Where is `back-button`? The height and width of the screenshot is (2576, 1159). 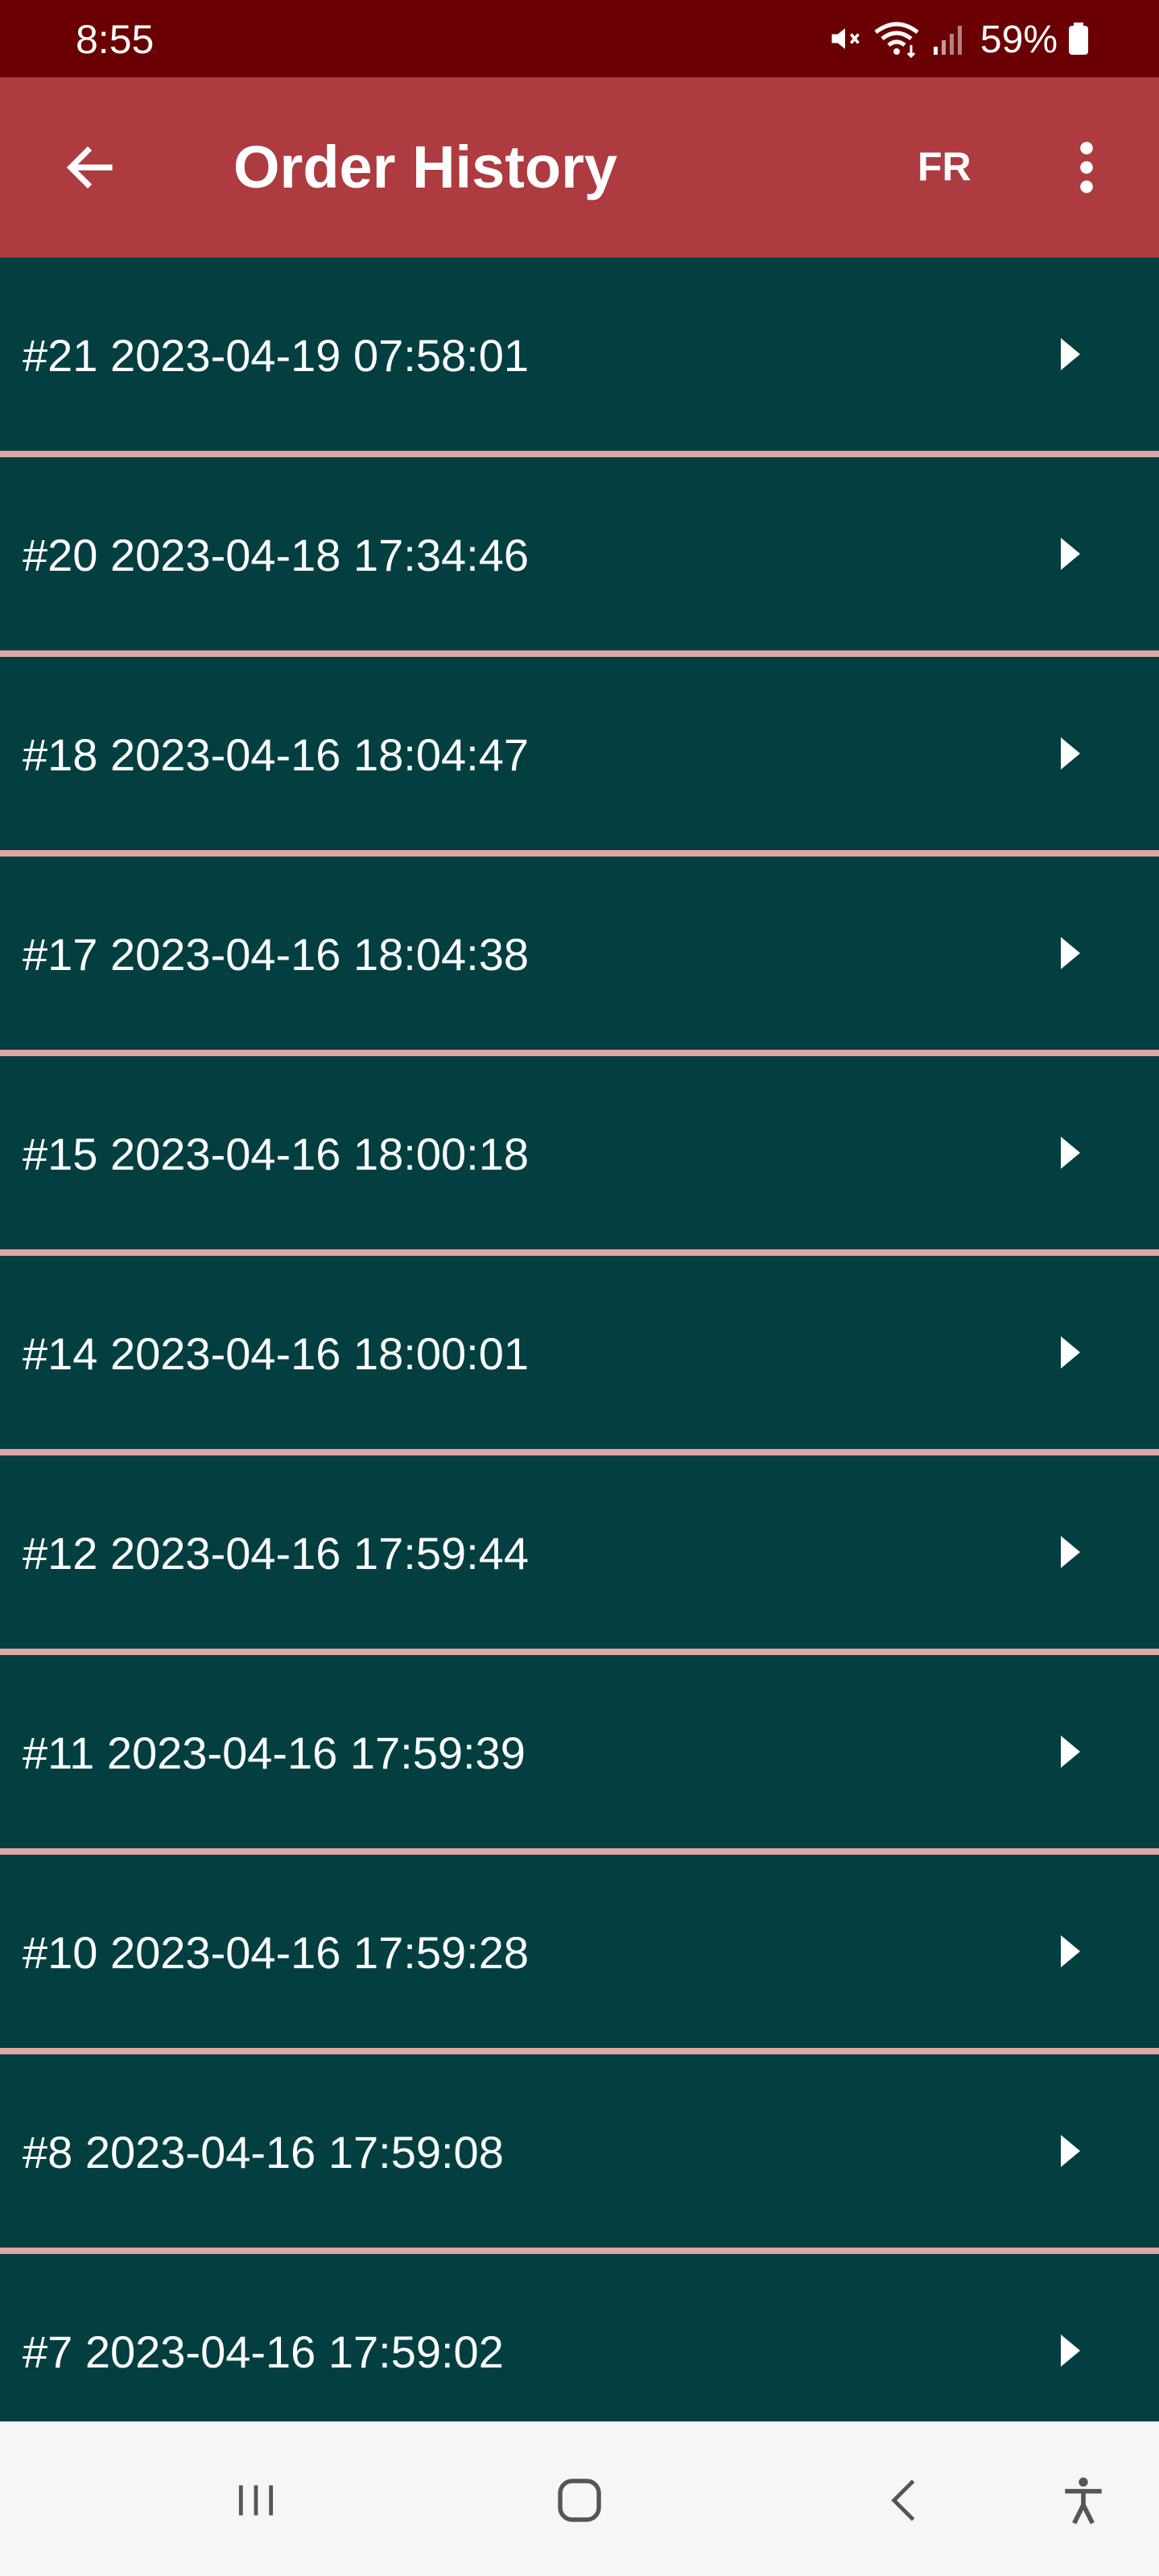 back-button is located at coordinates (90, 167).